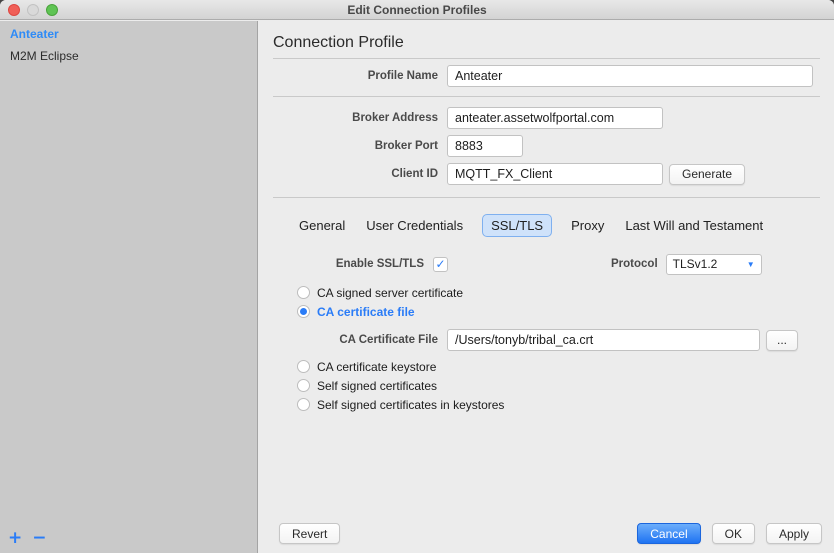 This screenshot has height=553, width=834. I want to click on zoom-window-button, so click(52, 10).